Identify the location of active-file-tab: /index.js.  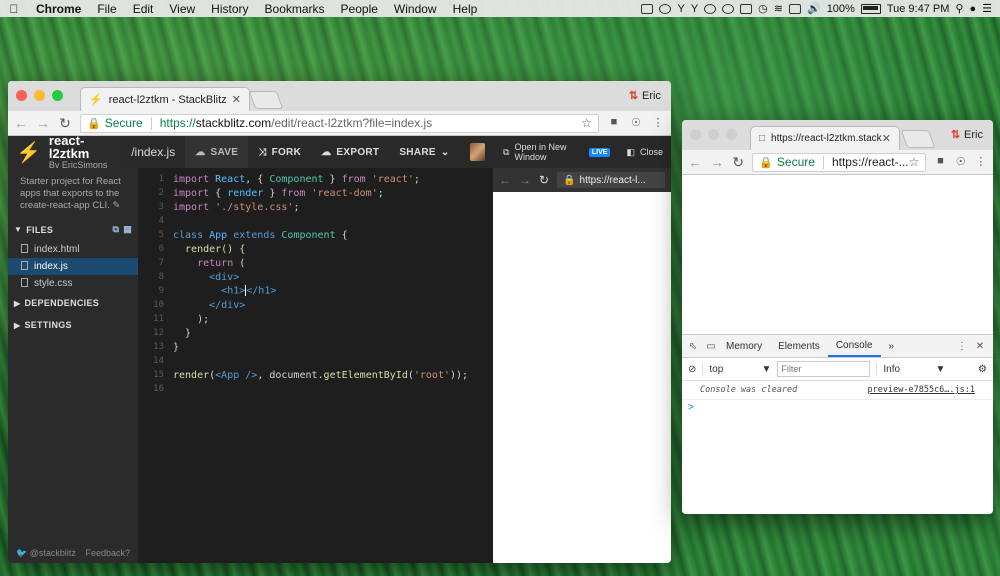
(153, 152).